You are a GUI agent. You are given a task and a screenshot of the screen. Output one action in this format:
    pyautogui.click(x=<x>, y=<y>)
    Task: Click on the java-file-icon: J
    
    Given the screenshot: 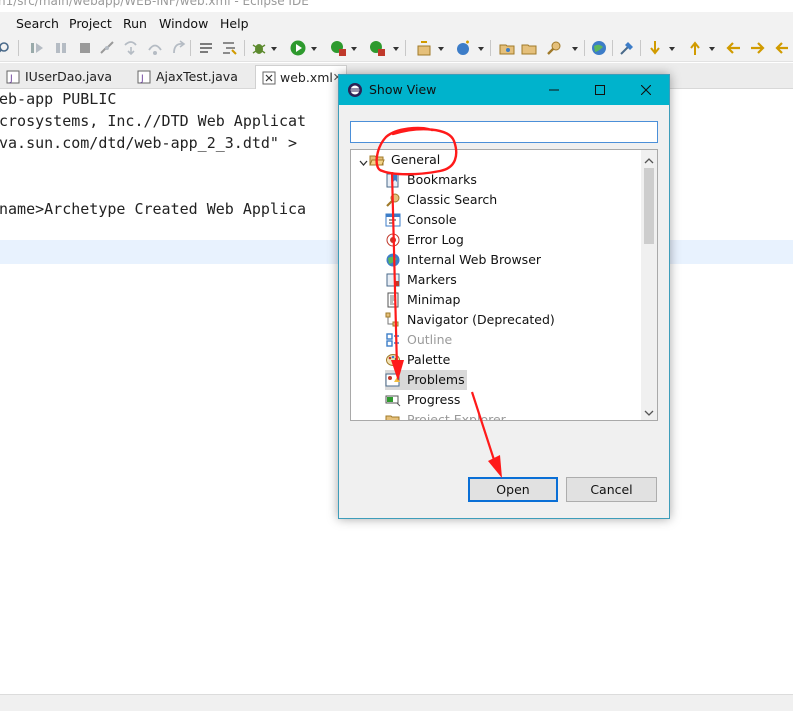 What is the action you would take?
    pyautogui.click(x=144, y=77)
    